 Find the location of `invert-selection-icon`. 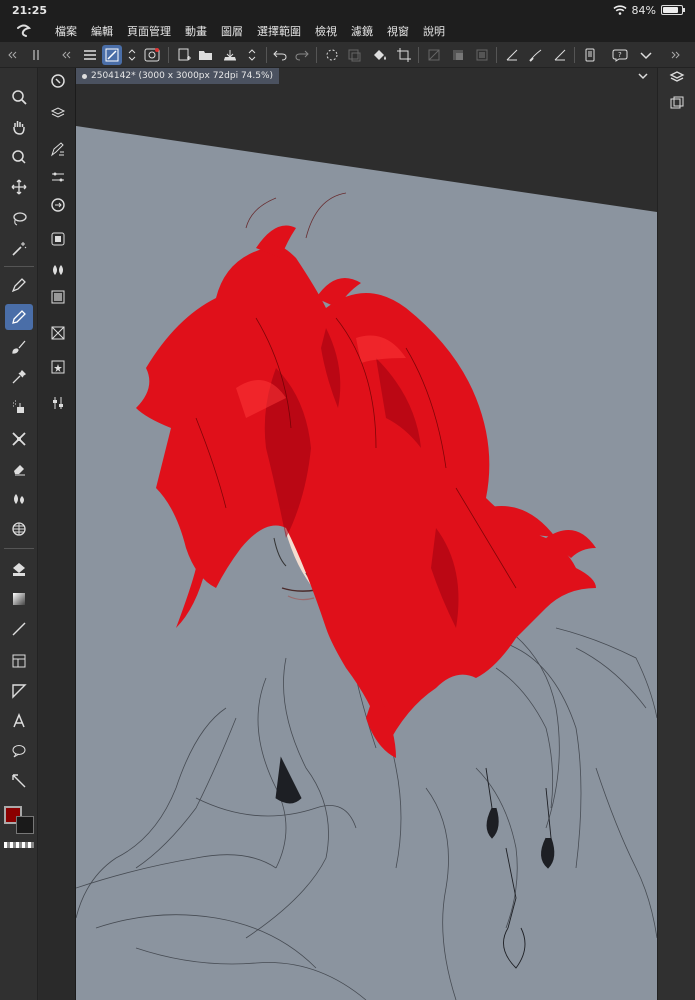

invert-selection-icon is located at coordinates (458, 55).